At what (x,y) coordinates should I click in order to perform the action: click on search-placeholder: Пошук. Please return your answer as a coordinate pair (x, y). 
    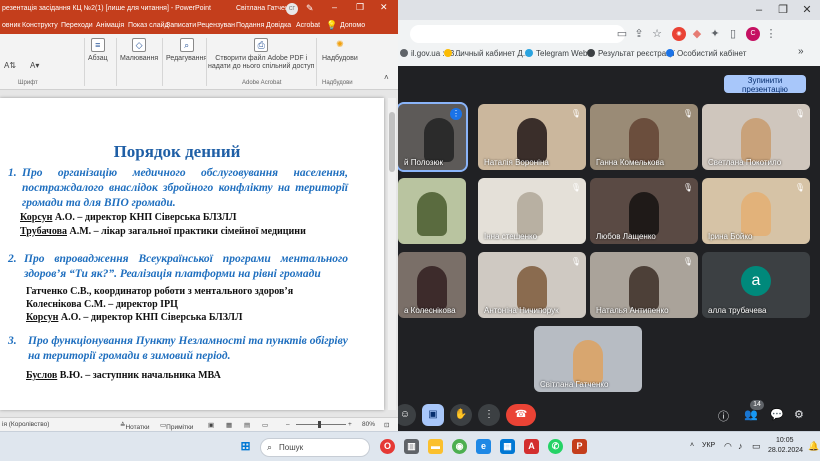
    Looking at the image, I should click on (291, 447).